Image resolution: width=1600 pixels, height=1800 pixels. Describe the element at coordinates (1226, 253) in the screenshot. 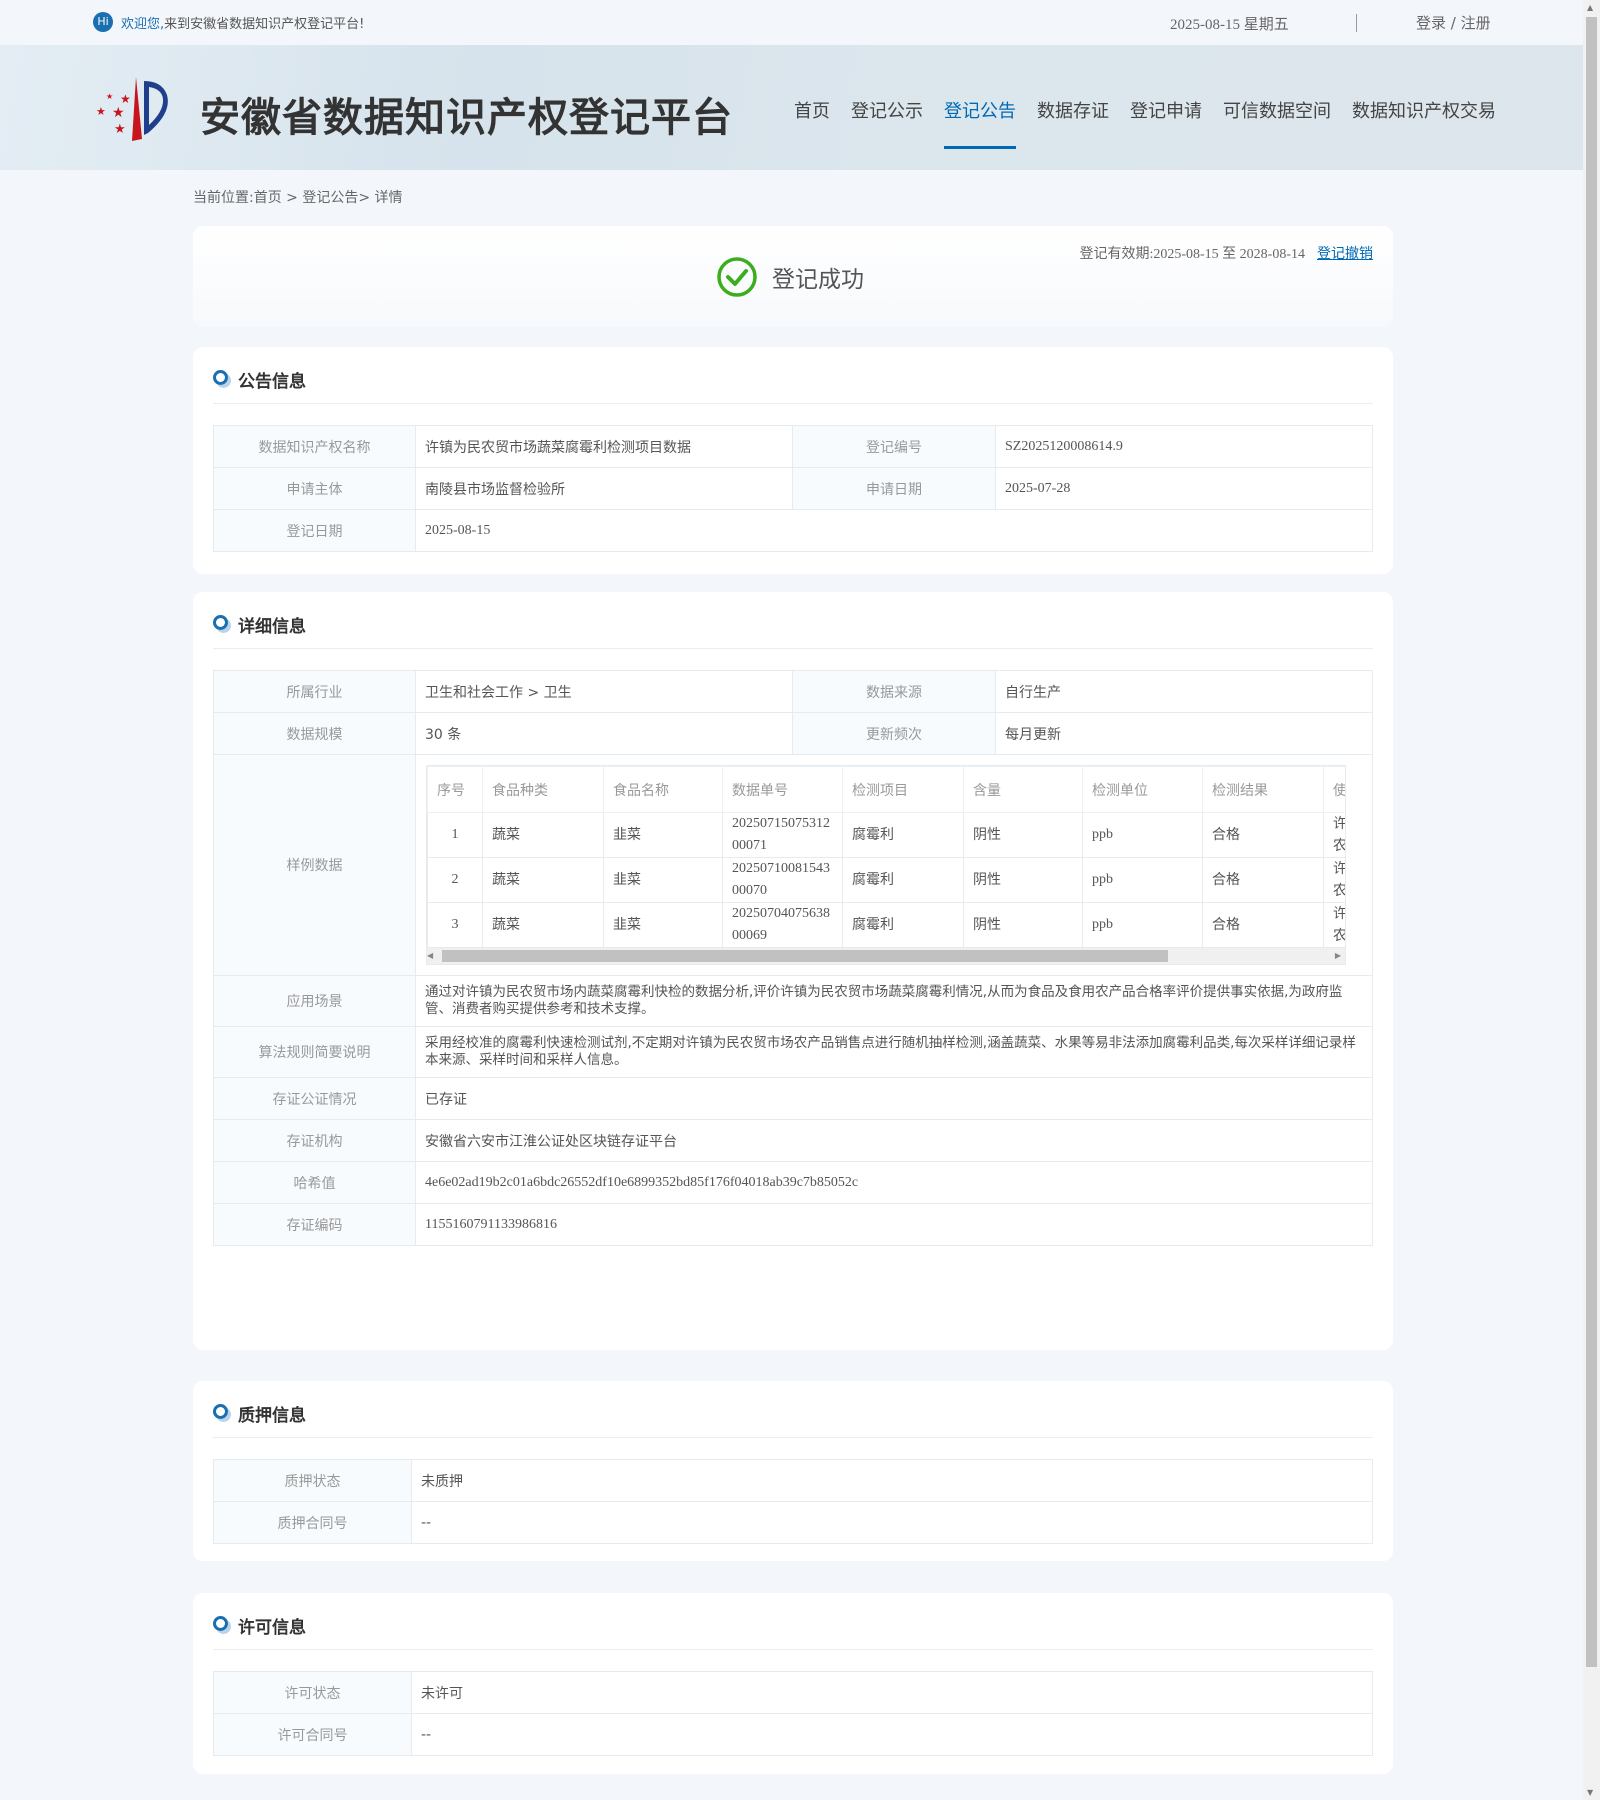

I see `validity-info: 登记有效期:2025-08-15 至 2028-08-14 登记撤销` at that location.